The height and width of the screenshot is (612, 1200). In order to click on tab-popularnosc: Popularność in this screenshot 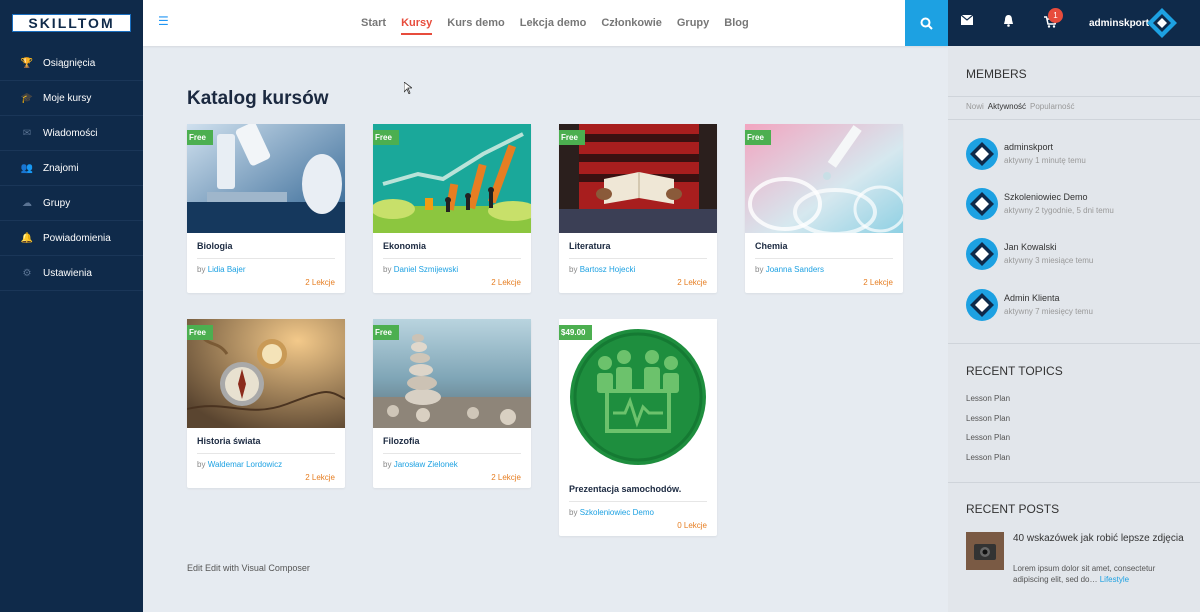, I will do `click(1052, 106)`.